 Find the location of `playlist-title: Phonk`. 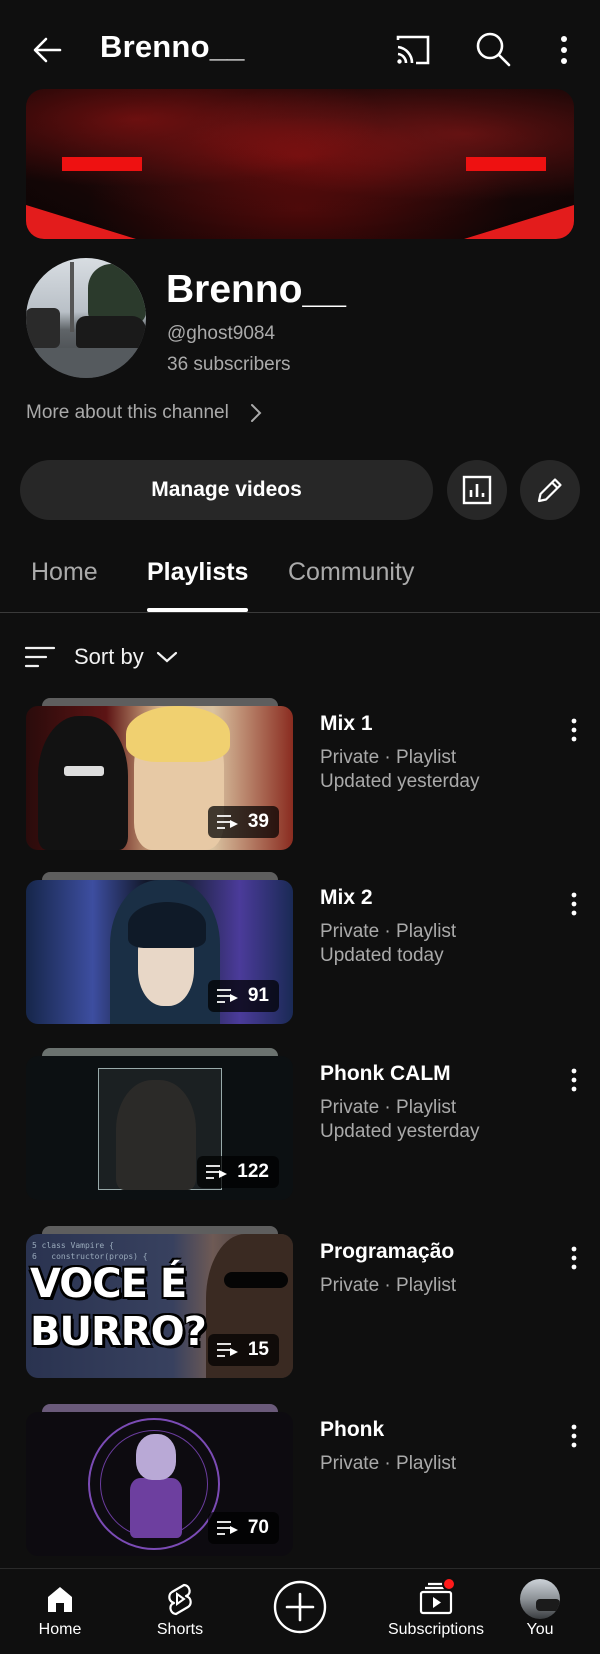

playlist-title: Phonk is located at coordinates (352, 1430).